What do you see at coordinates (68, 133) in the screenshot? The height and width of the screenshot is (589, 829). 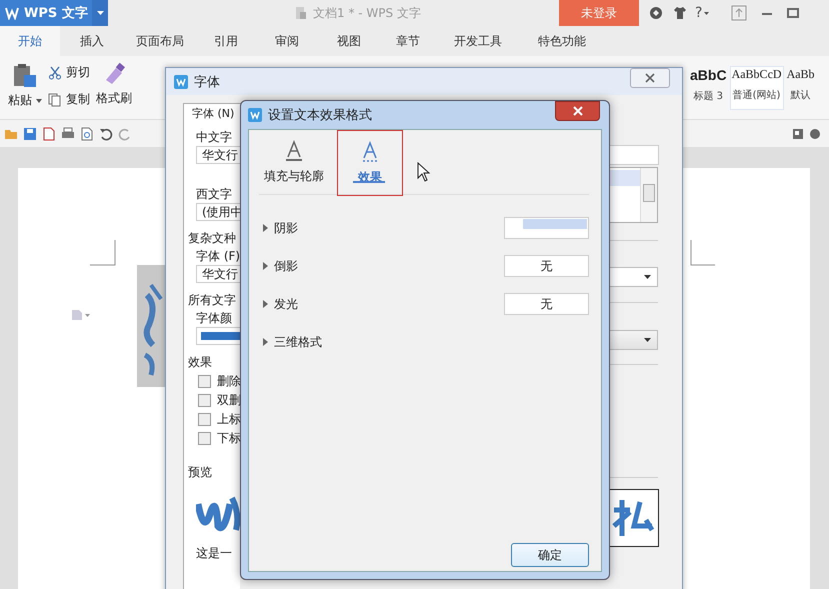 I see `print-icon` at bounding box center [68, 133].